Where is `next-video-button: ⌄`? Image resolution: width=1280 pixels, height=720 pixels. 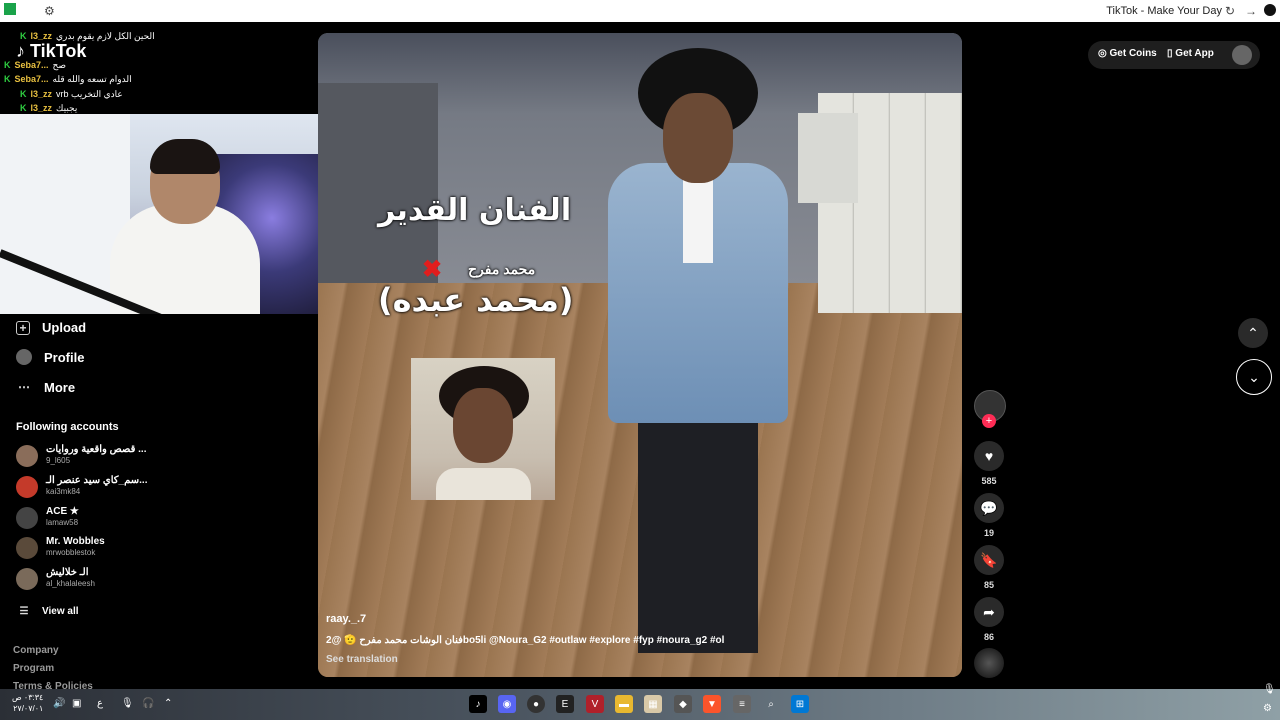 next-video-button: ⌄ is located at coordinates (1254, 377).